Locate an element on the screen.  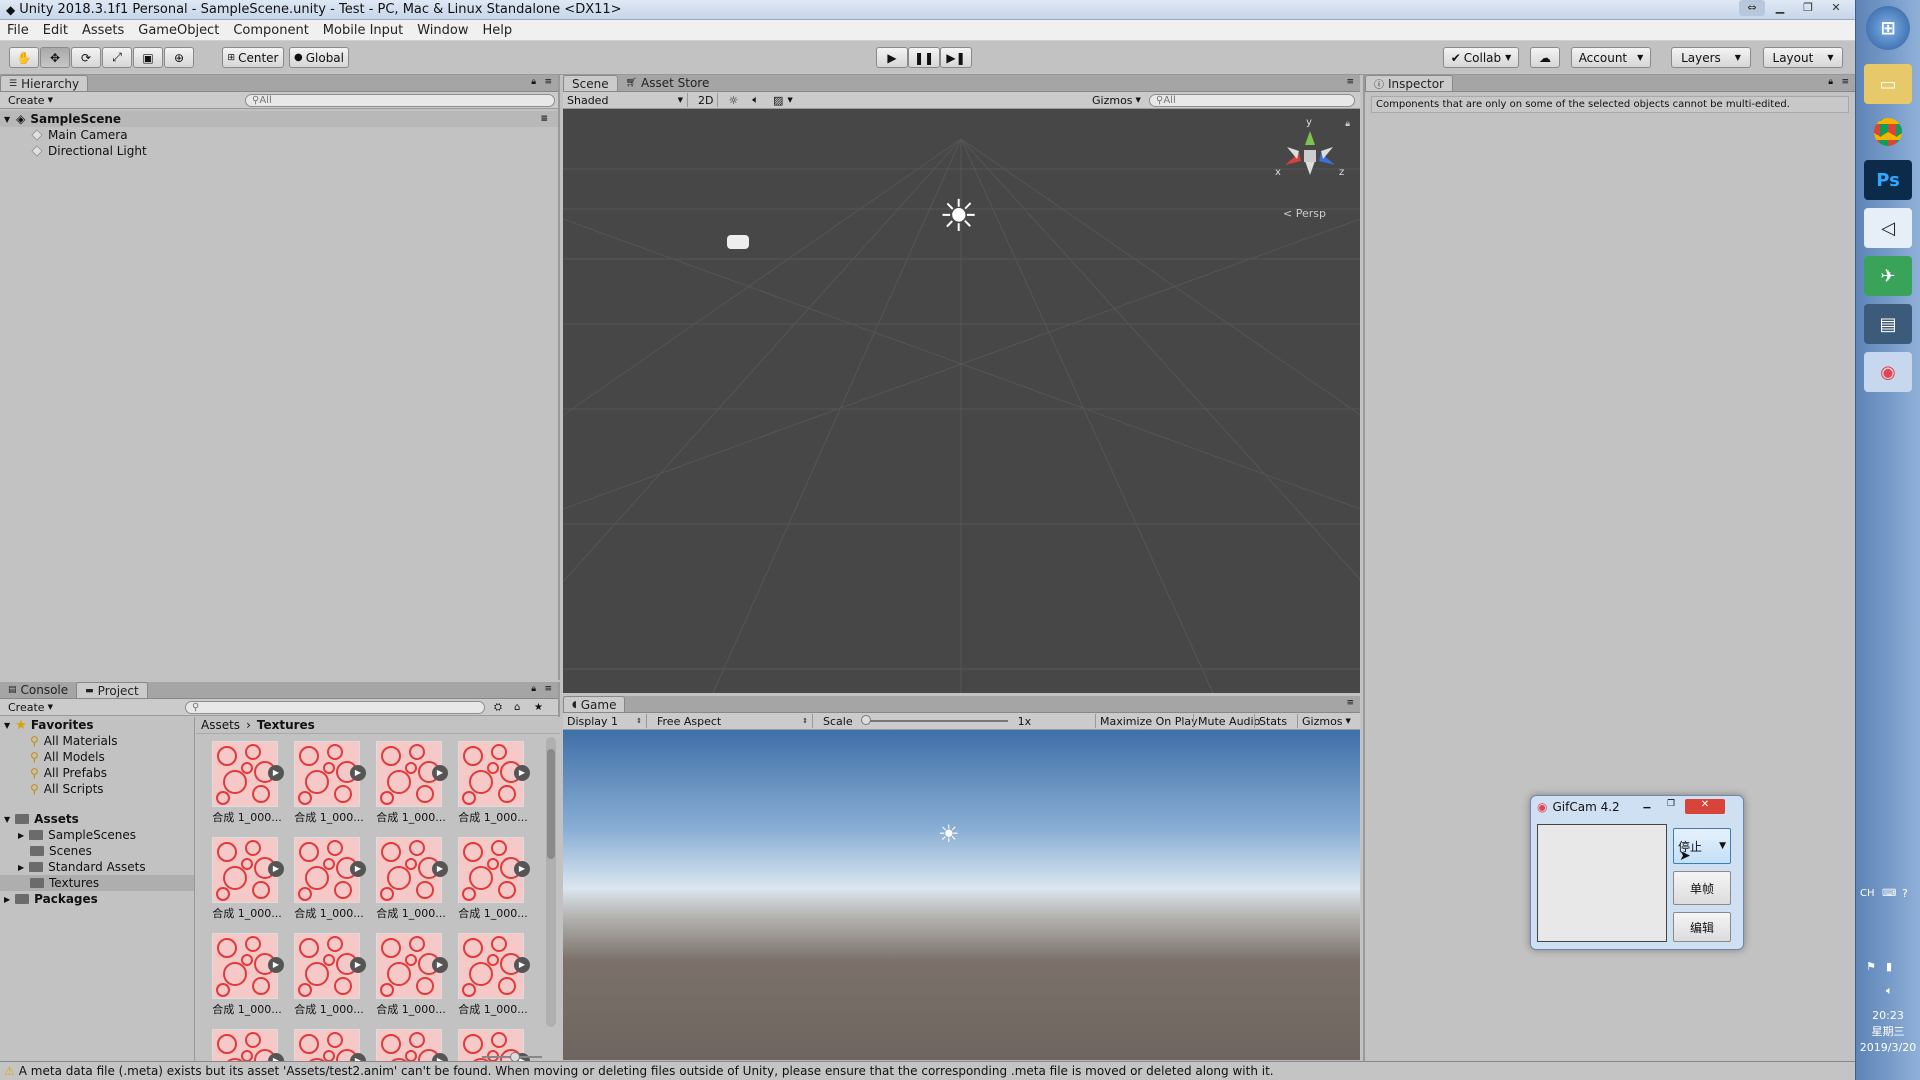
tray-flag-icon: ⚑ is located at coordinates (1871, 966).